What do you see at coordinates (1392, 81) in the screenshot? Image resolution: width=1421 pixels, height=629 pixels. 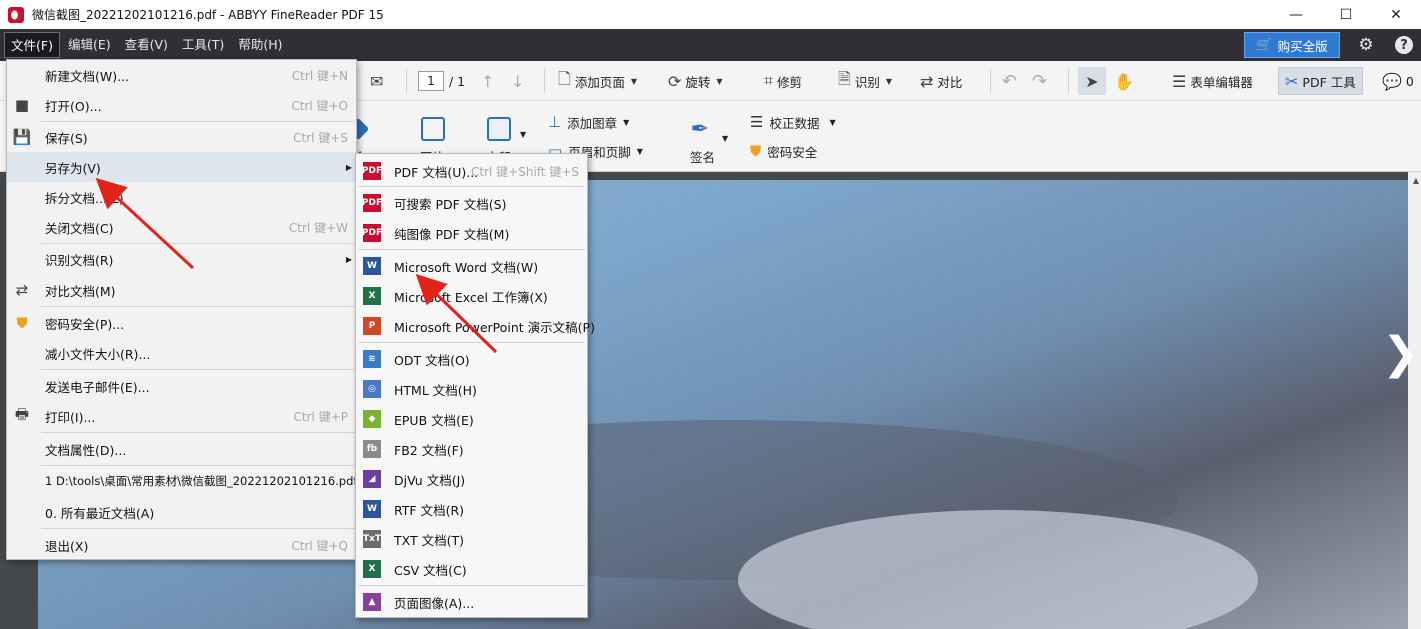 I see `comment-icon: 💬` at bounding box center [1392, 81].